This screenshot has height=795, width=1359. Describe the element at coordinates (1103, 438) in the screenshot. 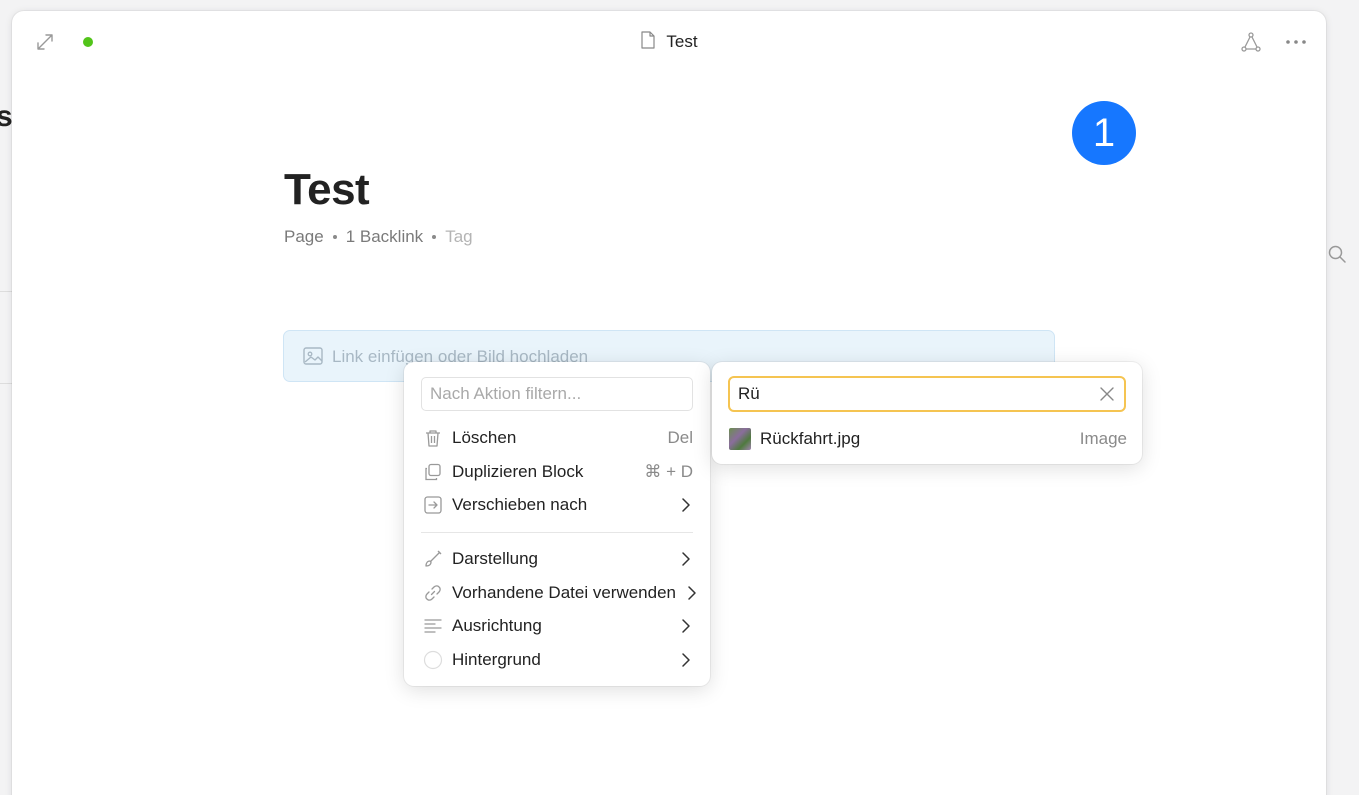

I see `file-type: Image` at that location.